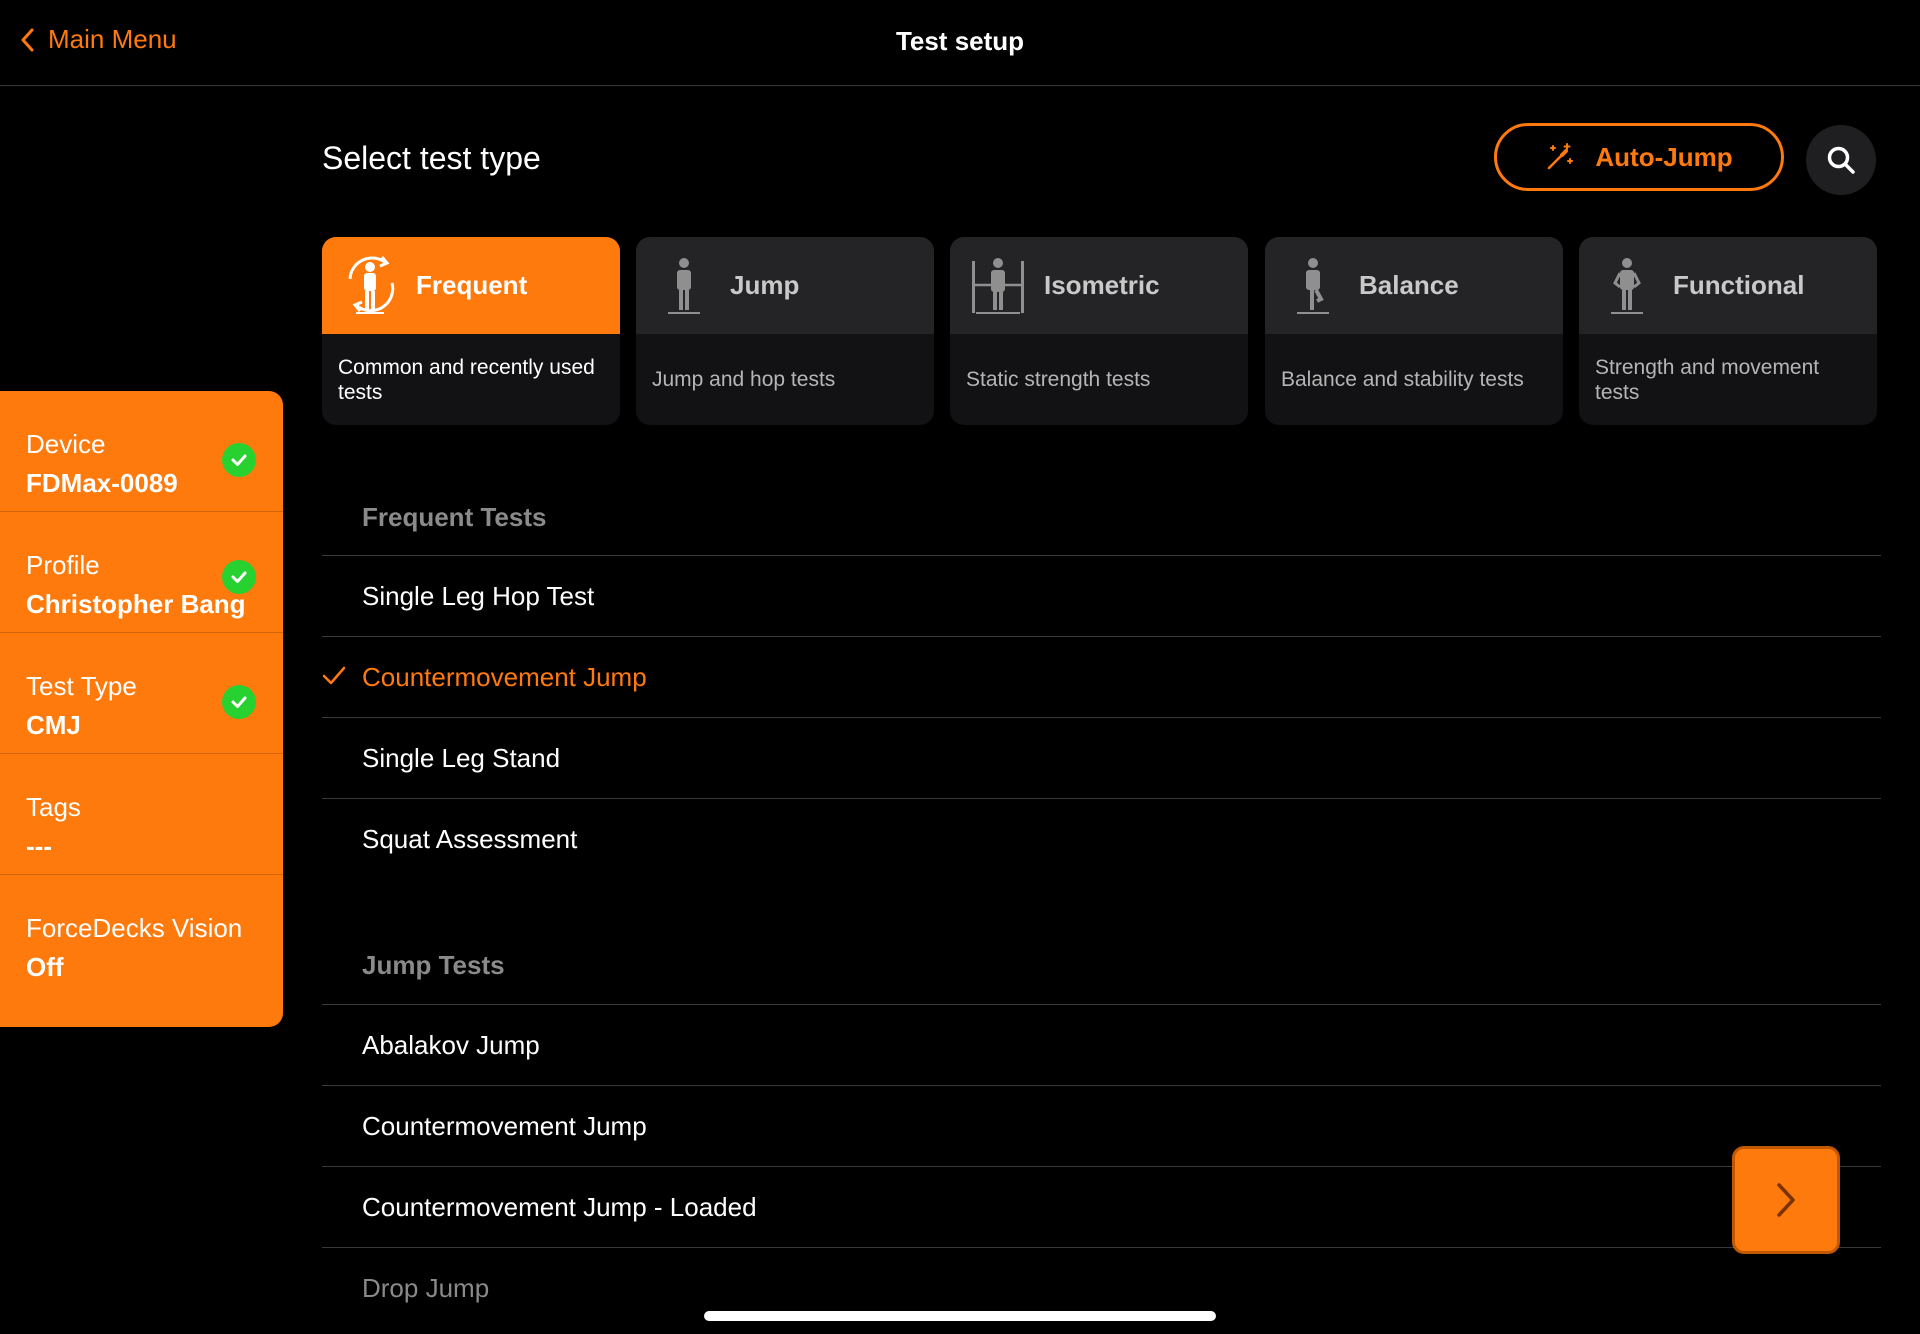 This screenshot has width=1920, height=1334. What do you see at coordinates (141, 572) in the screenshot?
I see `sidebar-item-profile: Profile Christopher Bang` at bounding box center [141, 572].